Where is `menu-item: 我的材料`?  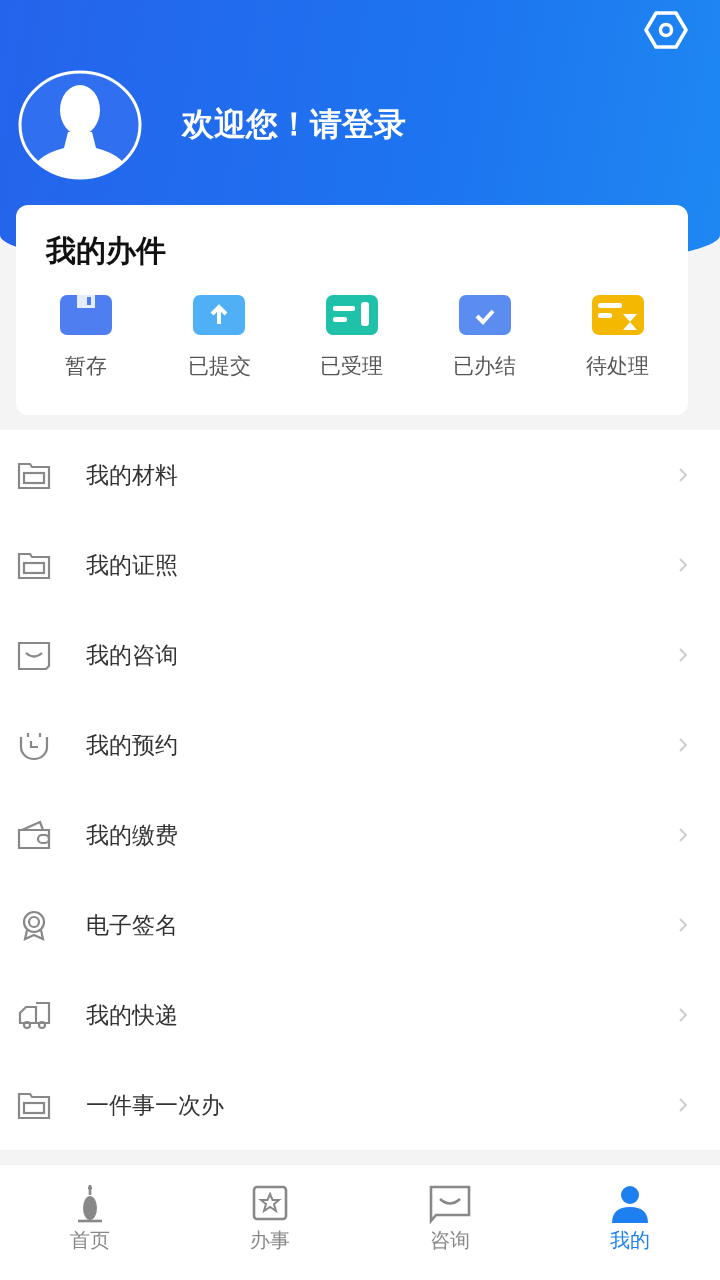 menu-item: 我的材料 is located at coordinates (360, 475).